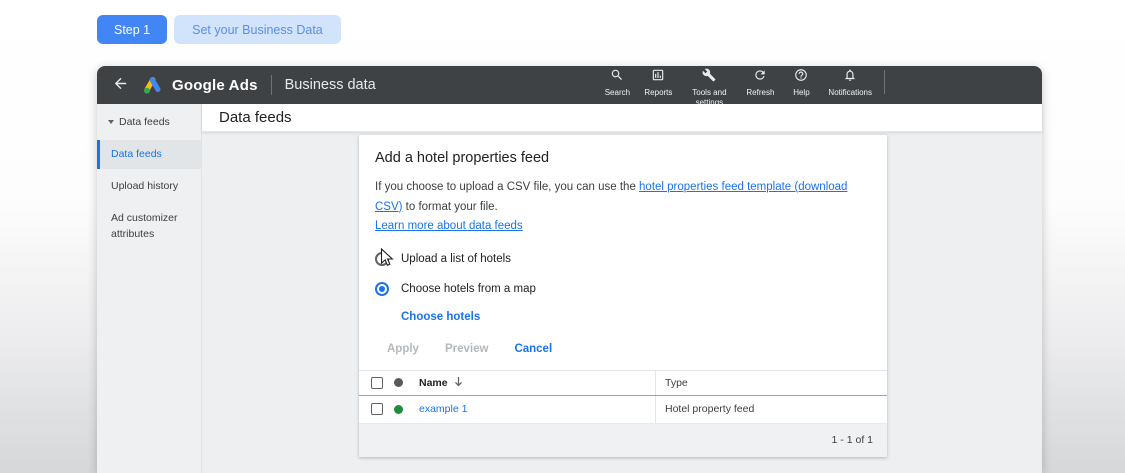 The height and width of the screenshot is (473, 1125). I want to click on sidebar-item-ad-customizer-attributes: Ad customizer attributes, so click(143, 226).